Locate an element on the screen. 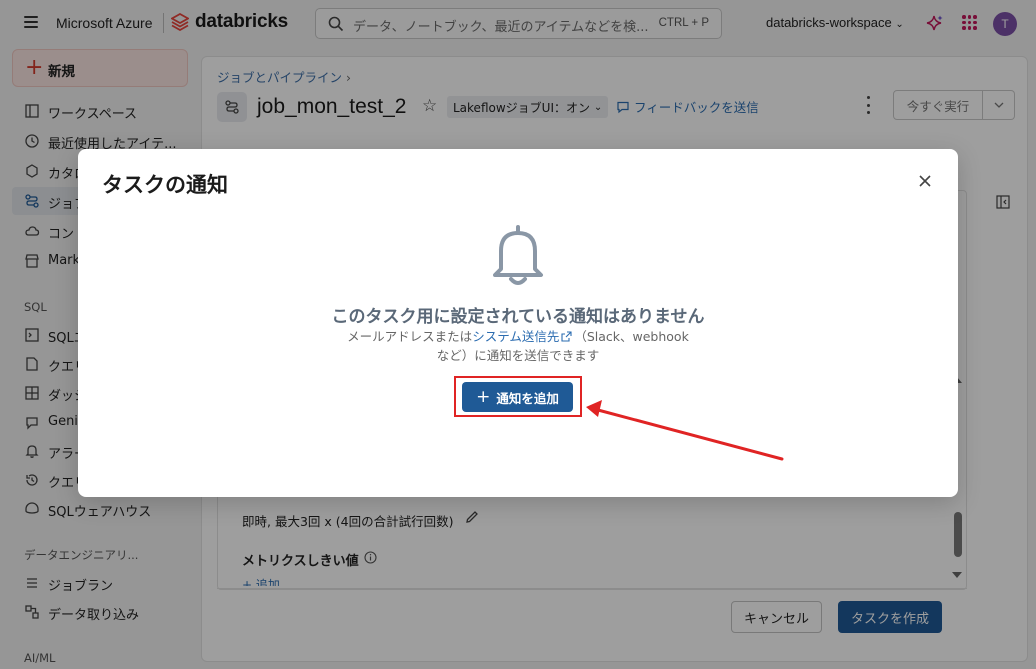 The height and width of the screenshot is (669, 1036). description-prefix: メールアドレスまたは is located at coordinates (410, 336).